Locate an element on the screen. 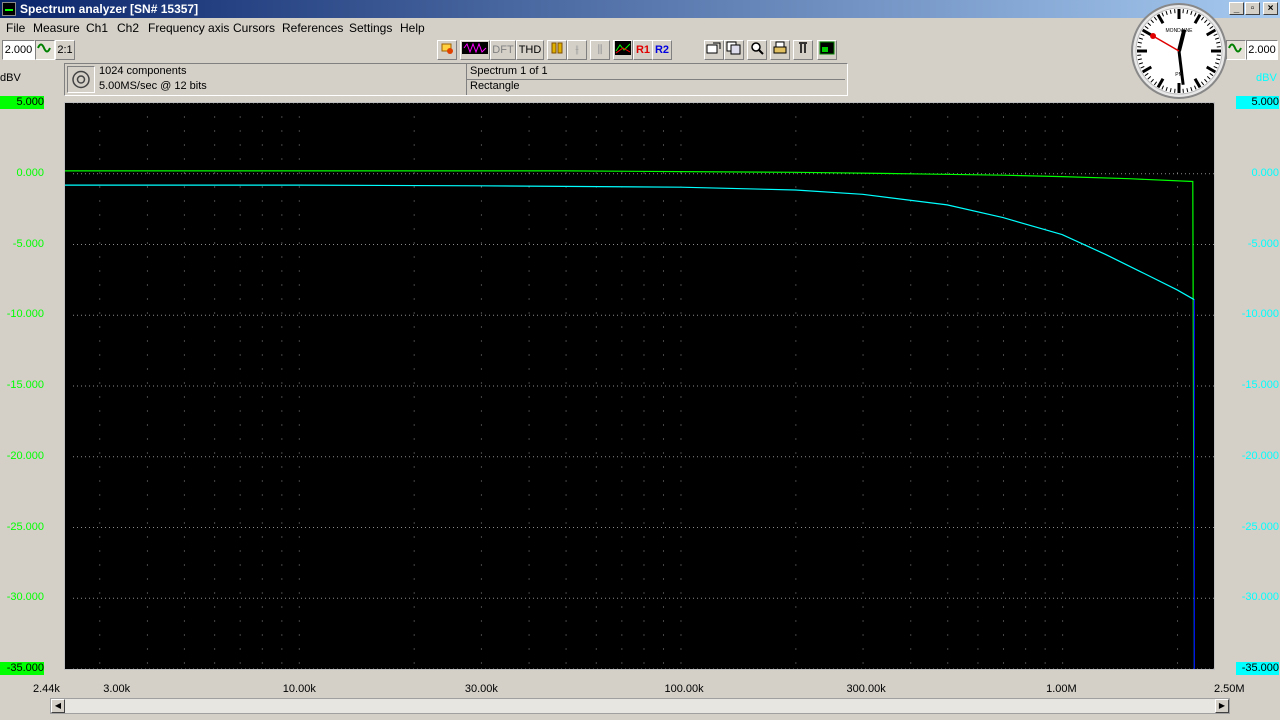  left-tick-label: 5.000 is located at coordinates (22, 102).